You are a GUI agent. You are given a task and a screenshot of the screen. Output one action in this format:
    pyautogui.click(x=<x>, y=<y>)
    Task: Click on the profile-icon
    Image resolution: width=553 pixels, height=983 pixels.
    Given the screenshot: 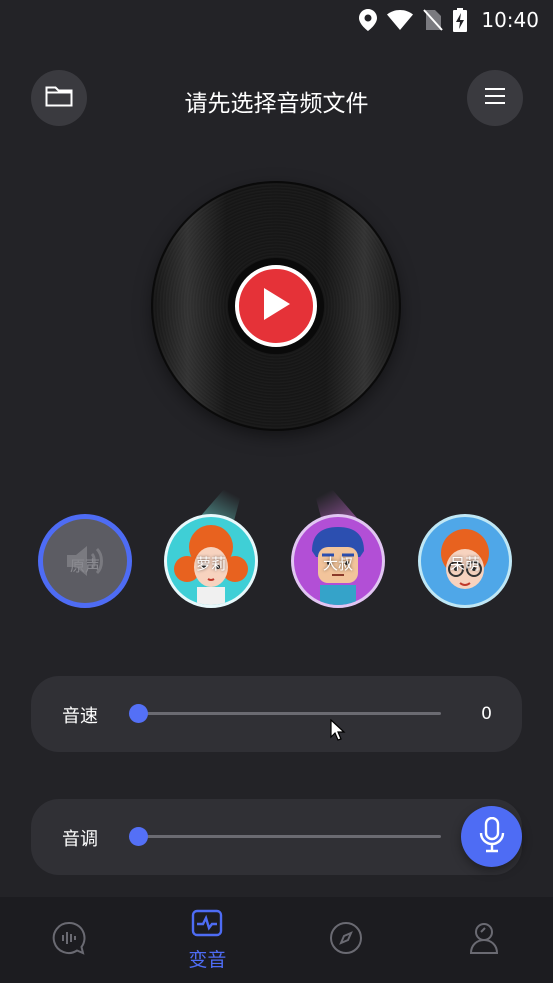 What is the action you would take?
    pyautogui.click(x=484, y=940)
    